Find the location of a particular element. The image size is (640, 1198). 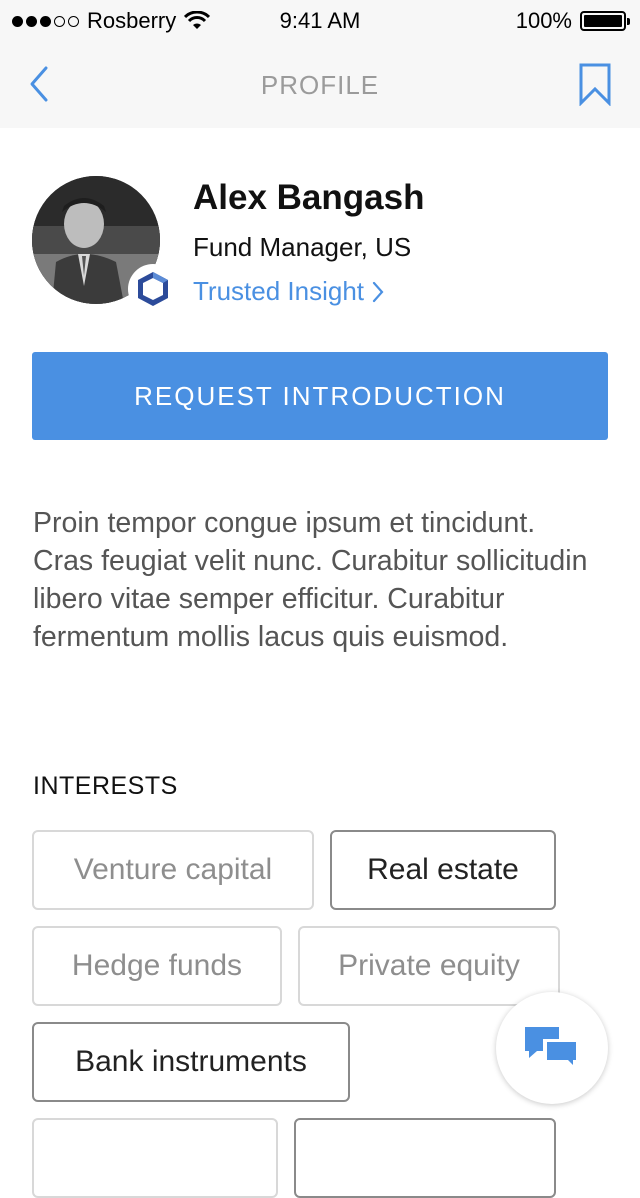

chat-button is located at coordinates (552, 1048).